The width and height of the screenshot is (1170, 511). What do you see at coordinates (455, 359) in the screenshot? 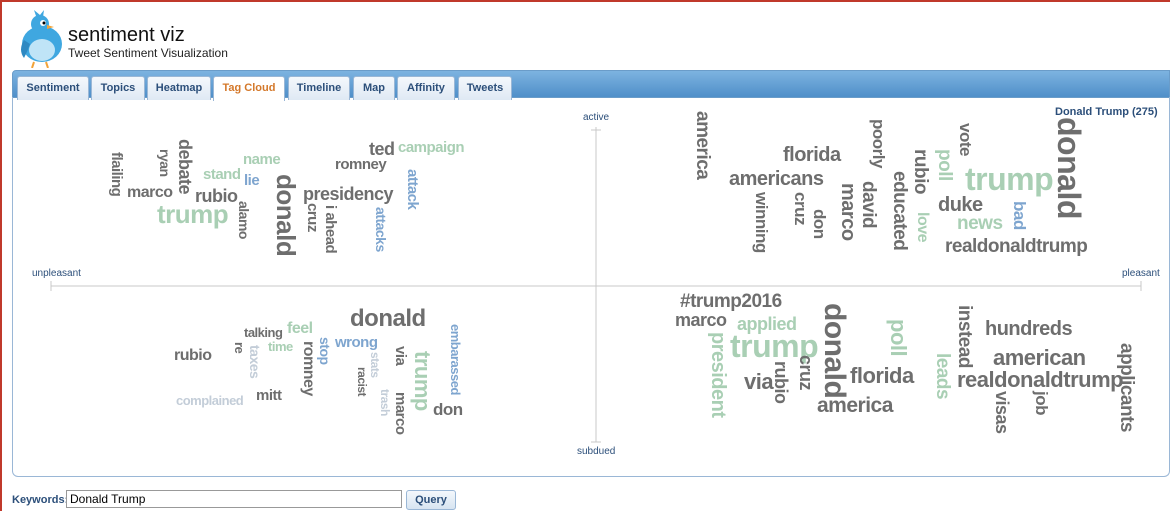
I see `tag-word: embarassed` at bounding box center [455, 359].